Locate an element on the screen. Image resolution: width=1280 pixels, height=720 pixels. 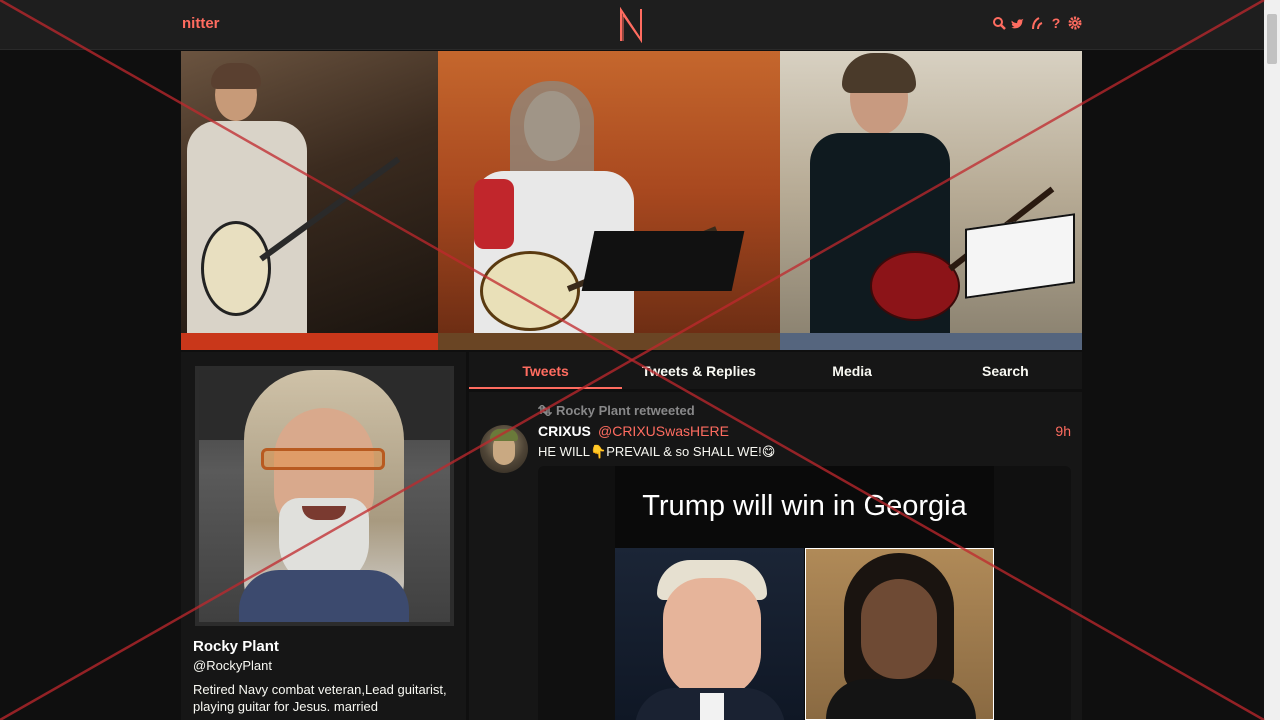
profile-avatar is located at coordinates (324, 496).